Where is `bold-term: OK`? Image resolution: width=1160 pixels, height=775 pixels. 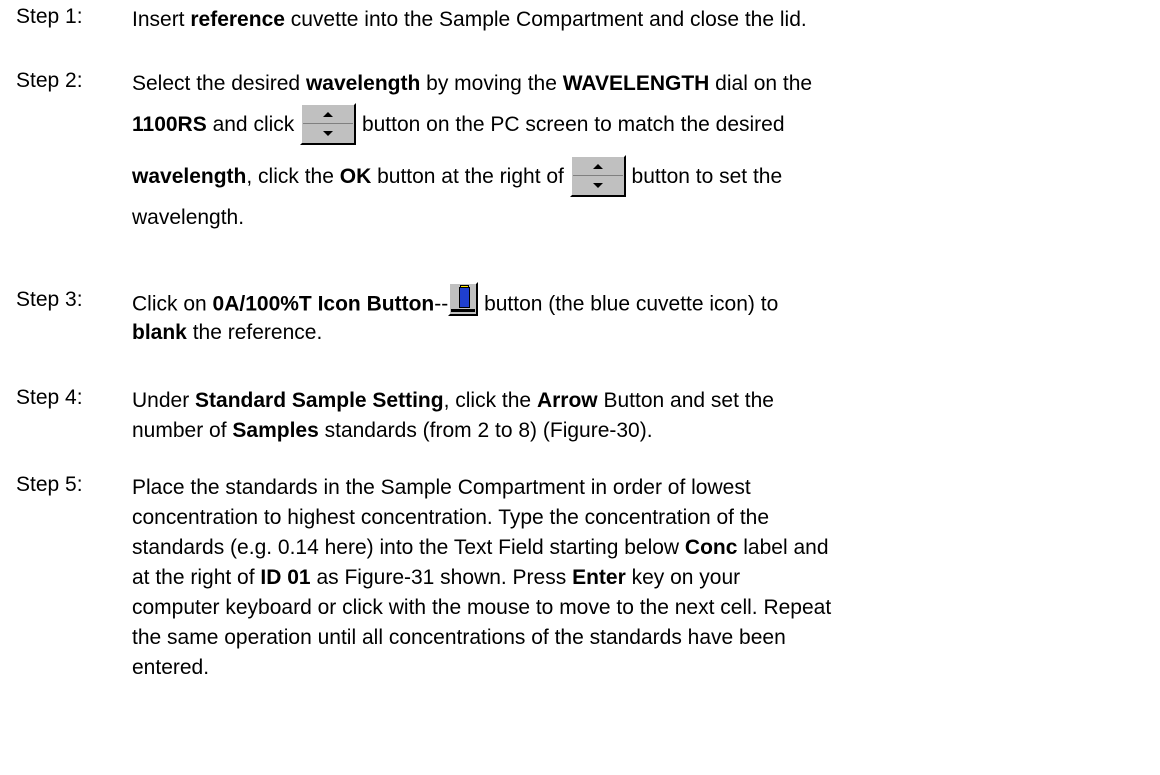 bold-term: OK is located at coordinates (355, 176).